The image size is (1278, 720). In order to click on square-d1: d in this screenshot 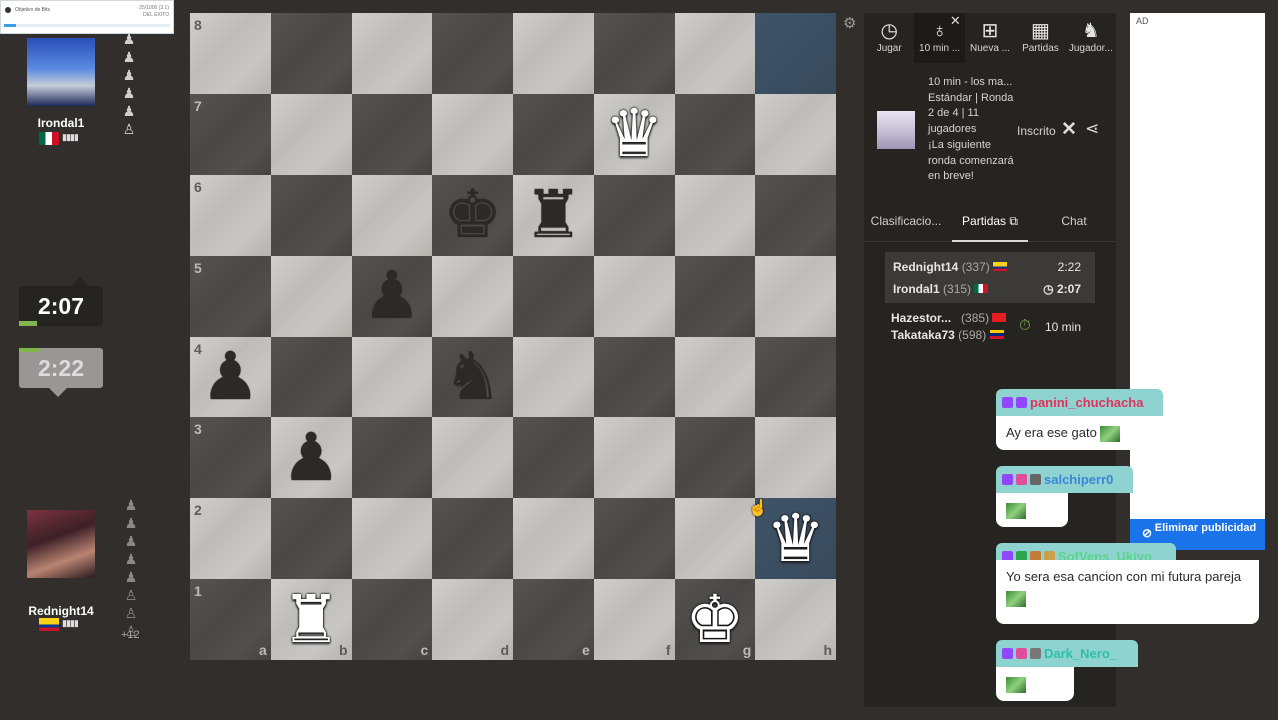, I will do `click(472, 619)`.